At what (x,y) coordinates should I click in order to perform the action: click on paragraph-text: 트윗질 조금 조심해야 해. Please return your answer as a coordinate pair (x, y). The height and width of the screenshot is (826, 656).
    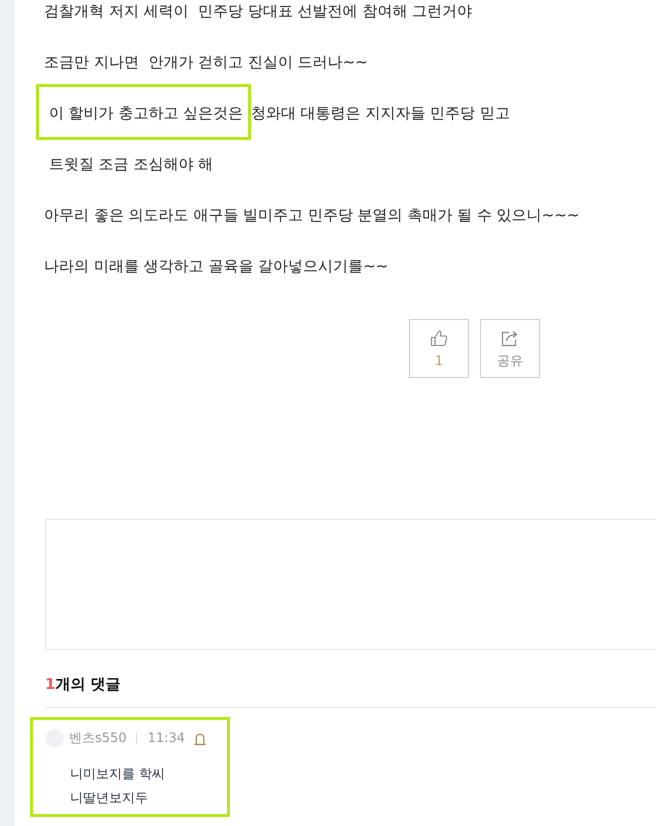
    Looking at the image, I should click on (131, 164).